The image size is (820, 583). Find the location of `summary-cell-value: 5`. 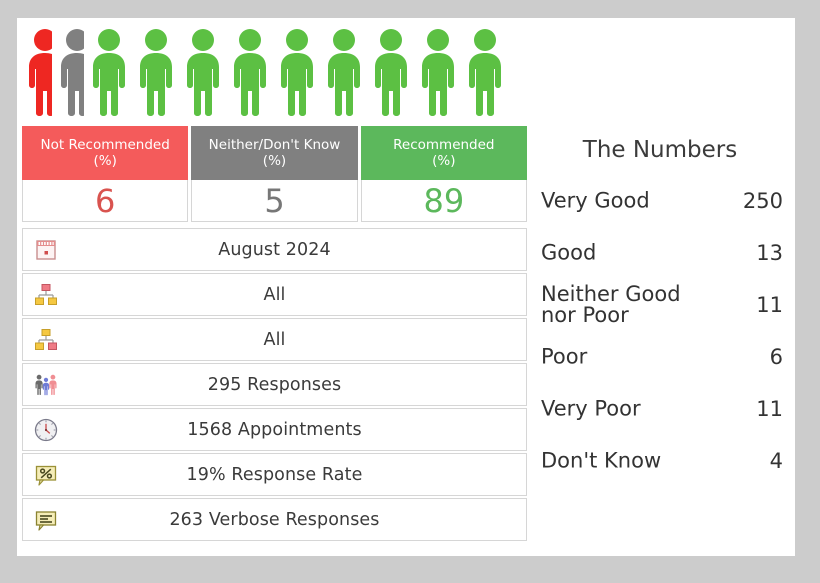

summary-cell-value: 5 is located at coordinates (274, 201).